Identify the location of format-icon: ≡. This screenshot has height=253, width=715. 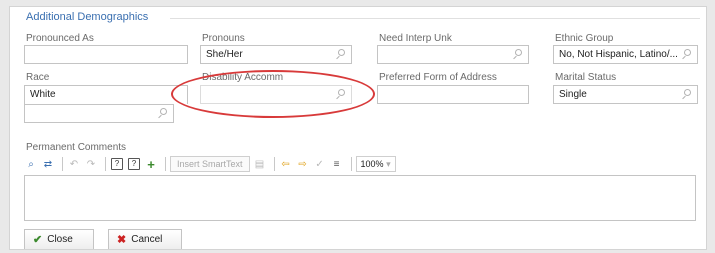
(337, 164).